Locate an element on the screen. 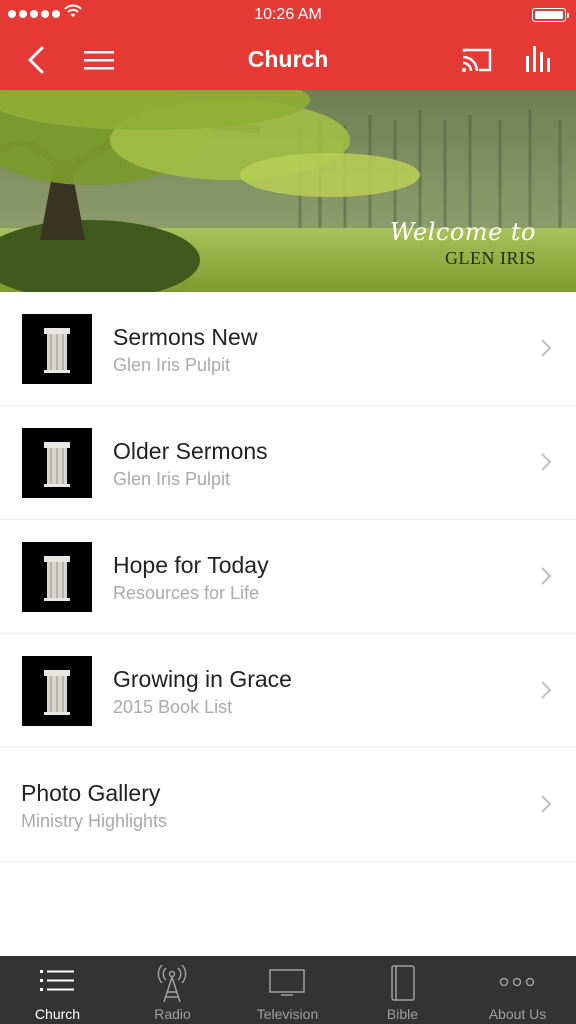  tab-radio: Radio is located at coordinates (172, 990).